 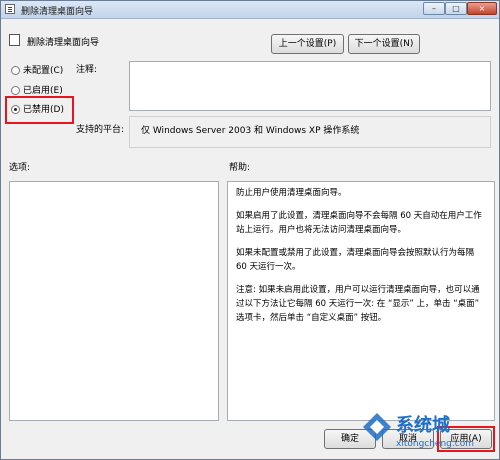 What do you see at coordinates (39, 110) in the screenshot?
I see `disabled-highlight-box` at bounding box center [39, 110].